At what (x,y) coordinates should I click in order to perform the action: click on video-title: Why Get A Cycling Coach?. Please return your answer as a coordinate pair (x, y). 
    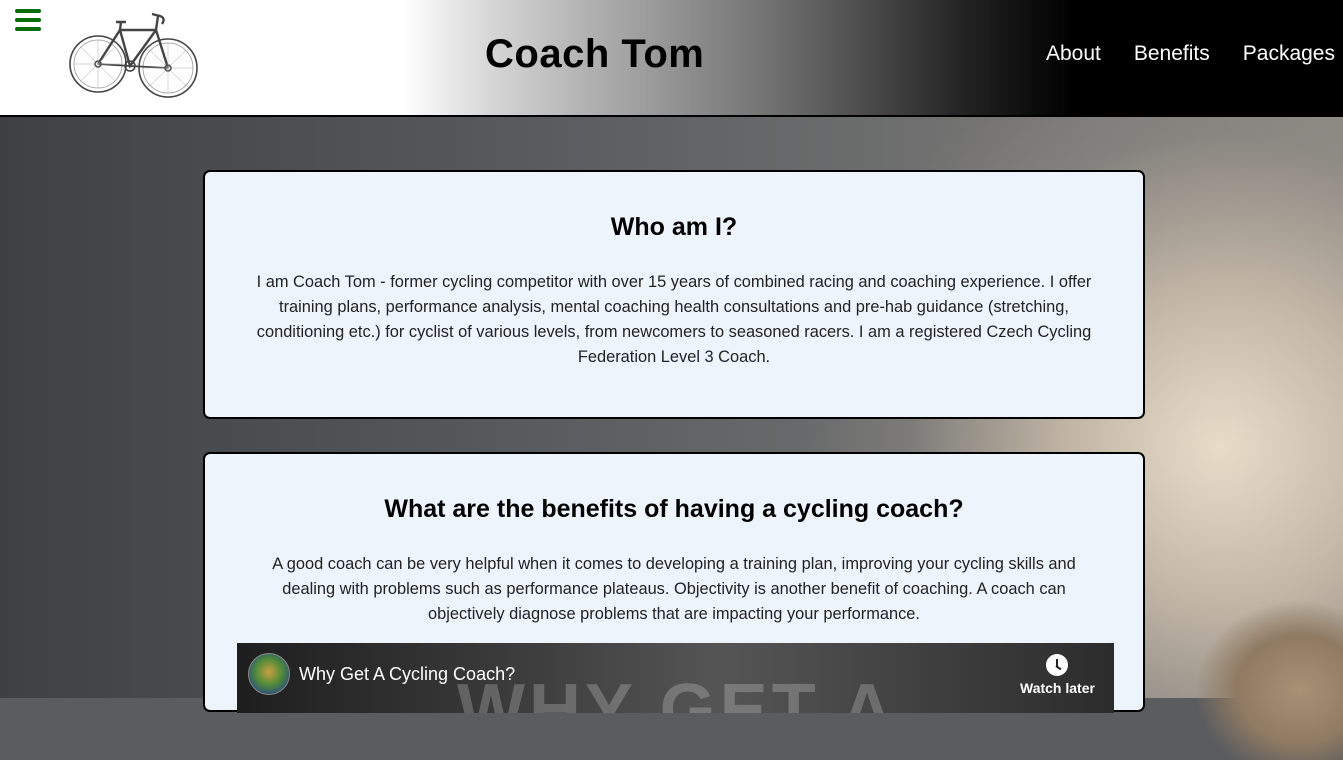
    Looking at the image, I should click on (407, 674).